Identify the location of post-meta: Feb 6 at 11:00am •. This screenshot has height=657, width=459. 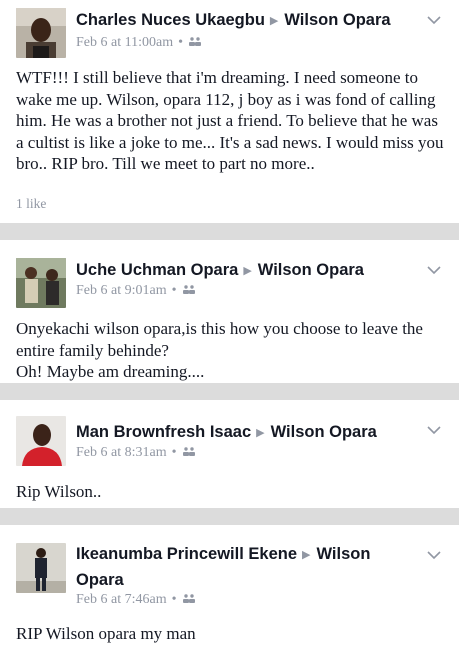
(139, 43).